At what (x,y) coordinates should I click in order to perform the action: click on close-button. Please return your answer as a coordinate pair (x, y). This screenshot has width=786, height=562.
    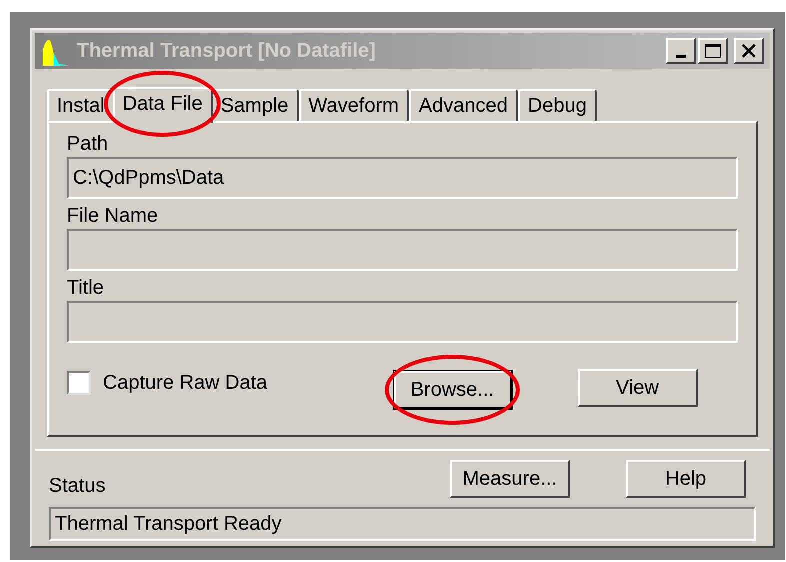
    Looking at the image, I should click on (749, 51).